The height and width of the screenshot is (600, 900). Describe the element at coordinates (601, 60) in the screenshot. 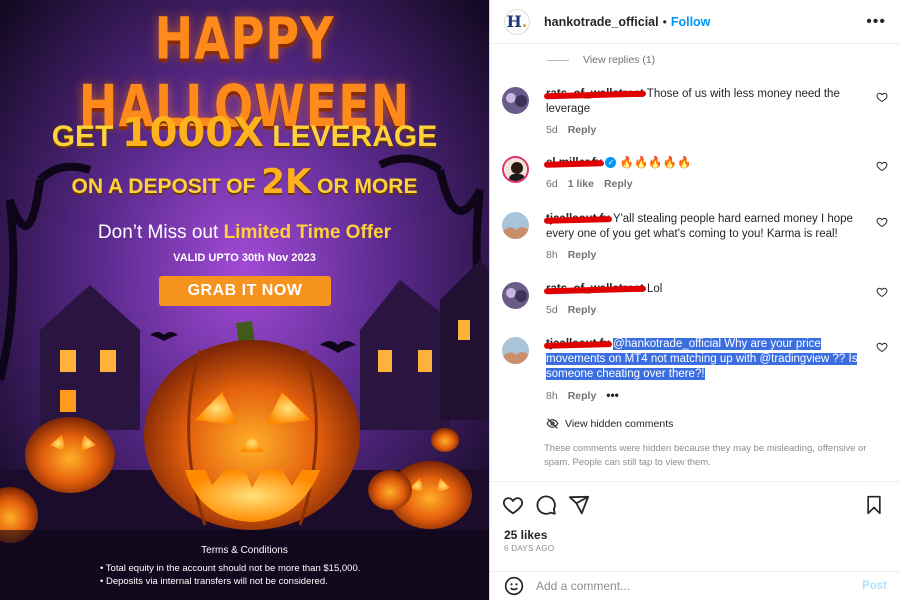

I see `view-replies-link: View replies (1)` at that location.